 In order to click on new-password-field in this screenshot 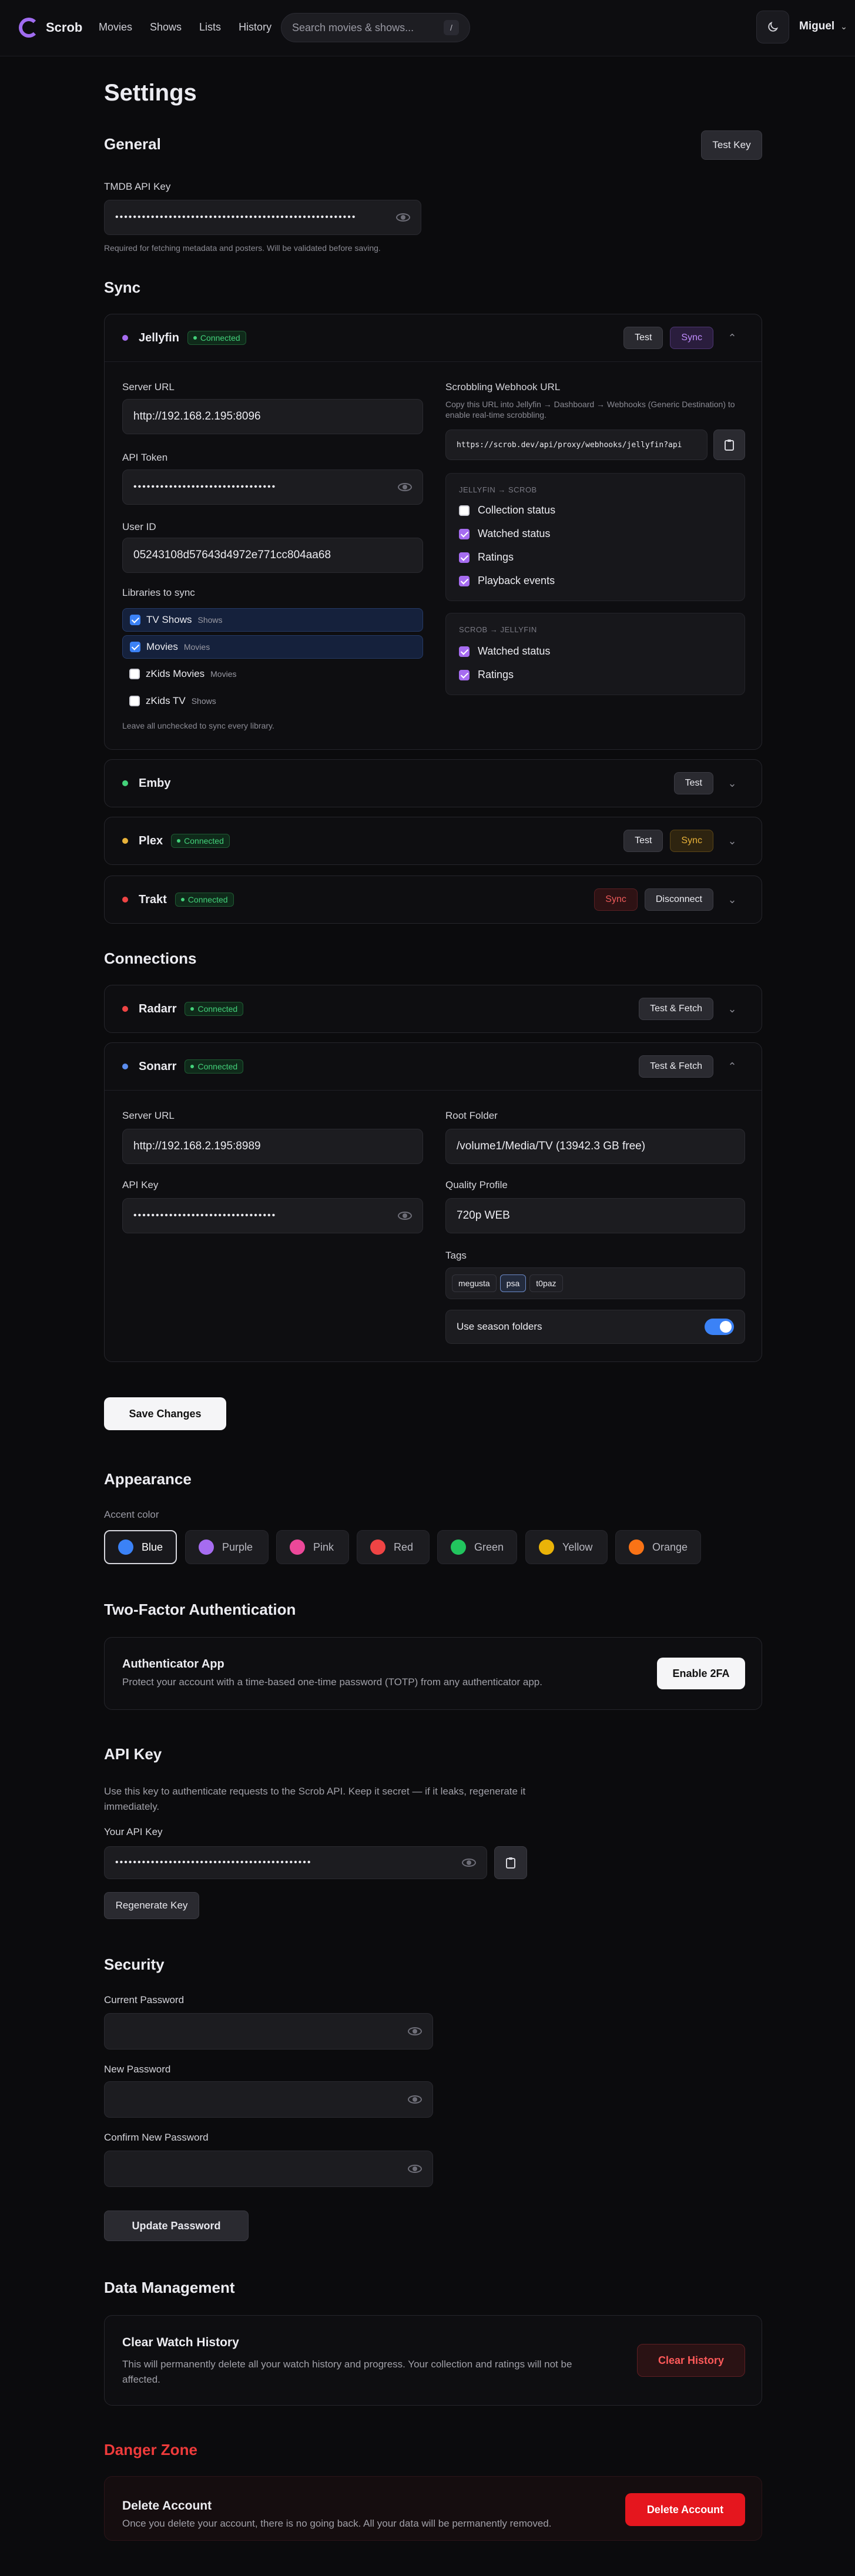, I will do `click(268, 2099)`.